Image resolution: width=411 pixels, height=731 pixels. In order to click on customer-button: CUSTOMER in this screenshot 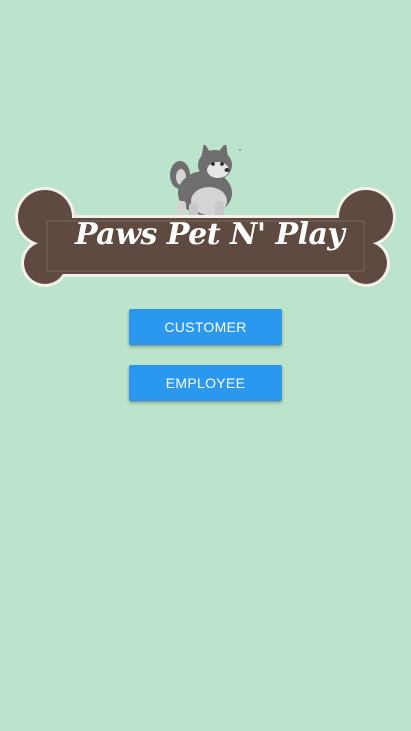, I will do `click(205, 327)`.